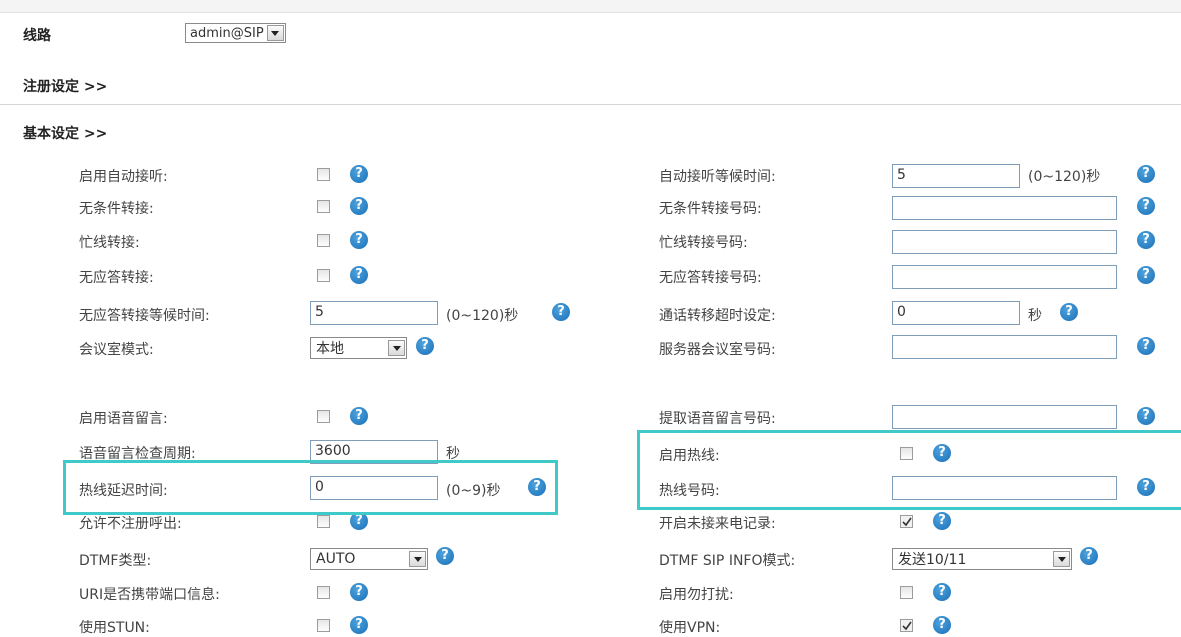  I want to click on busy-forward-number-input, so click(1004, 242).